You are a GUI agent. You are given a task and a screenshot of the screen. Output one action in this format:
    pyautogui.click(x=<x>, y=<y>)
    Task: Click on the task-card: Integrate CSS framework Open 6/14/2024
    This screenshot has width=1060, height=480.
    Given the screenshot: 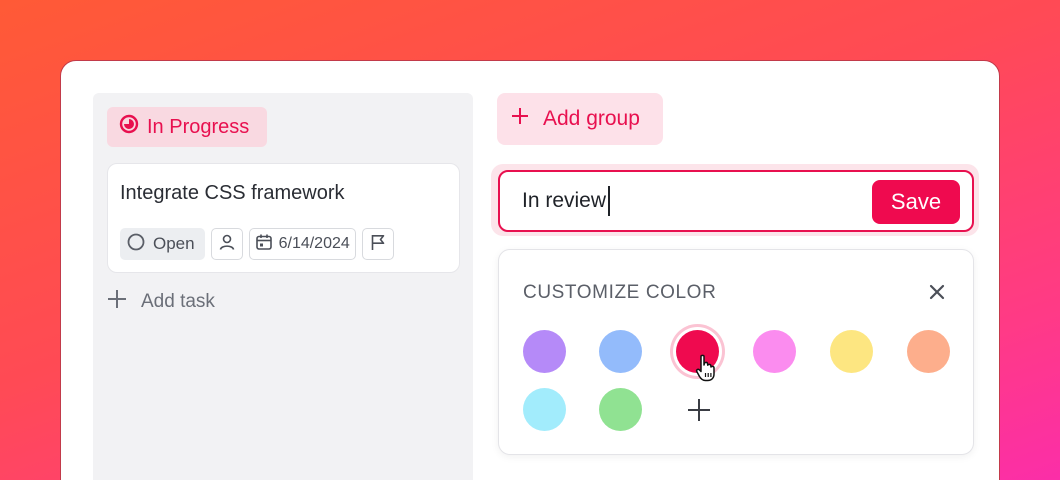 What is the action you would take?
    pyautogui.click(x=283, y=218)
    